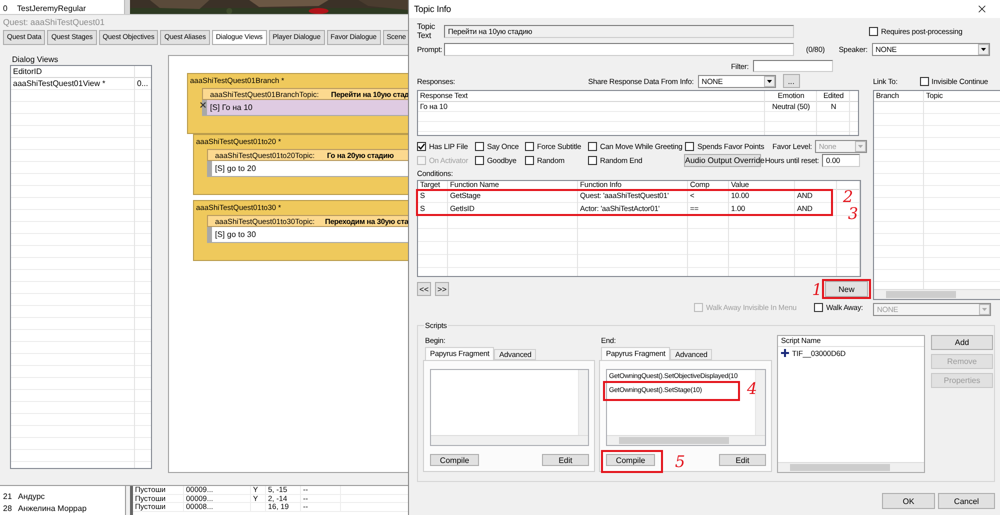 The width and height of the screenshot is (1000, 515). Describe the element at coordinates (59, 84) in the screenshot. I see `table-cell-text: aaaShiTestQuest01View *` at that location.